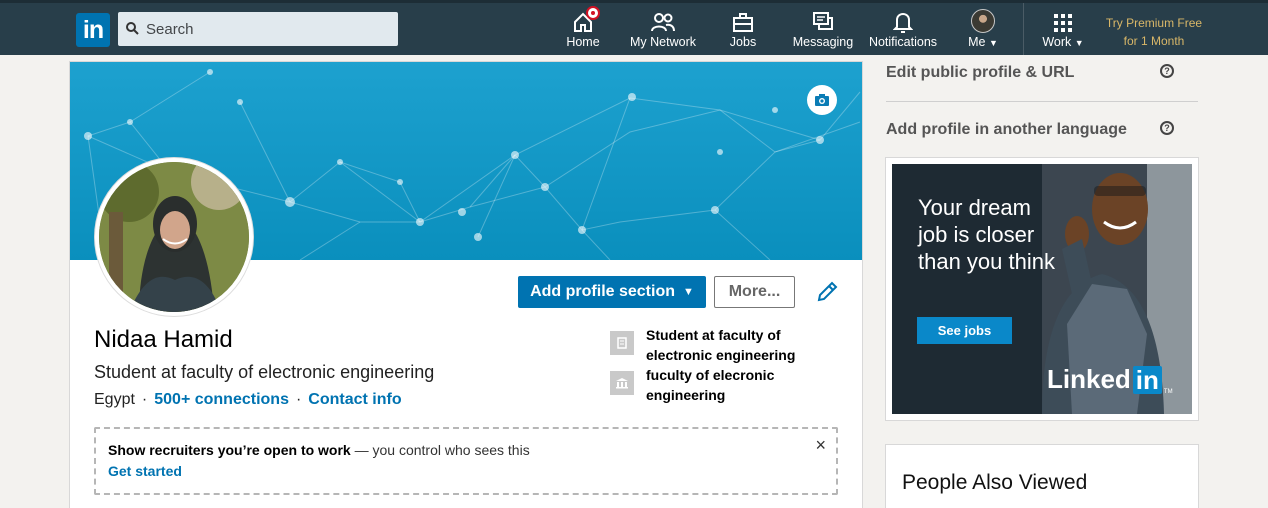 This screenshot has height=508, width=1268. I want to click on people-also-viewed-card: People Also Viewed, so click(1042, 476).